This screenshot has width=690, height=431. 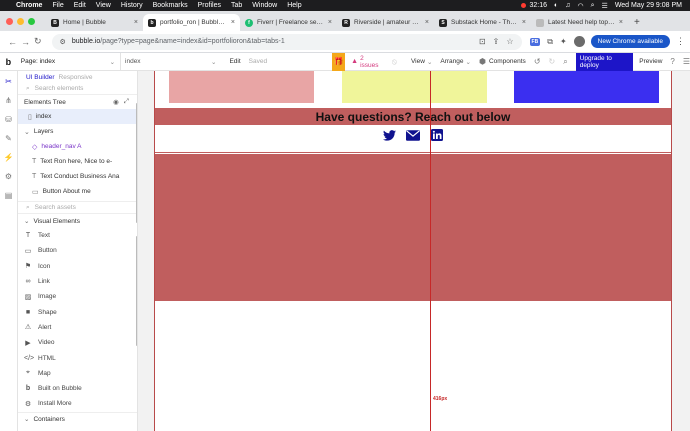 What do you see at coordinates (550, 42) in the screenshot?
I see `tab-search-icon: ⧉` at bounding box center [550, 42].